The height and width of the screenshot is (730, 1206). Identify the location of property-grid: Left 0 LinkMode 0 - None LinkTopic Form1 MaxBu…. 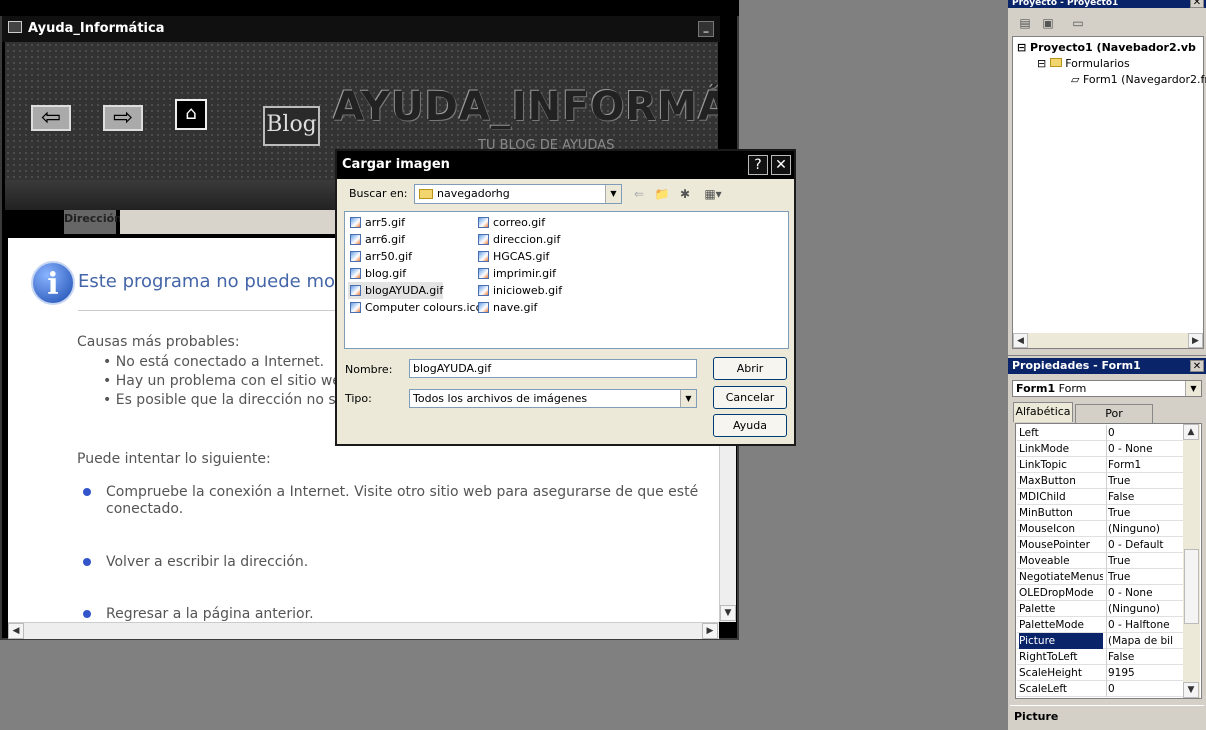
(1108, 561).